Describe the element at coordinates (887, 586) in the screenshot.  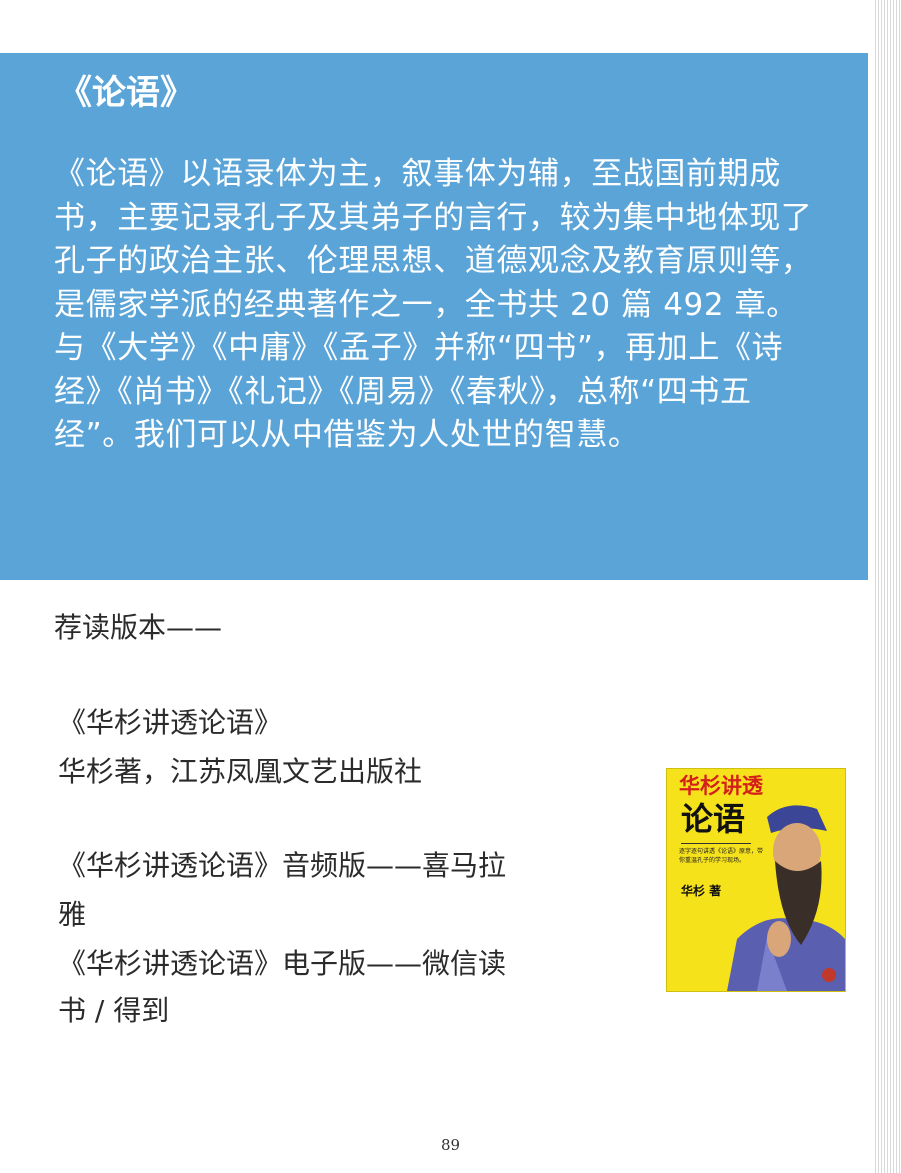
I see `page-edge` at that location.